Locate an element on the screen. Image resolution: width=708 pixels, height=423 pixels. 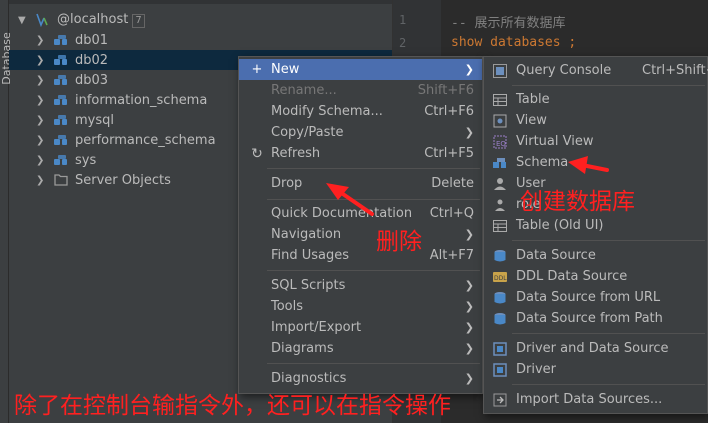
submenu-item-data-source-path: Data Source from Path is located at coordinates (595, 318).